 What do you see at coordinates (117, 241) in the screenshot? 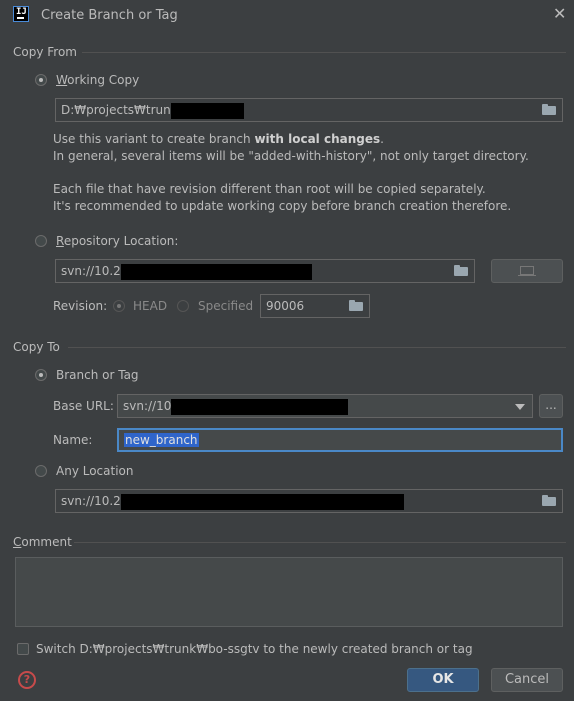
I see `repository-location-label: Repository Location:` at bounding box center [117, 241].